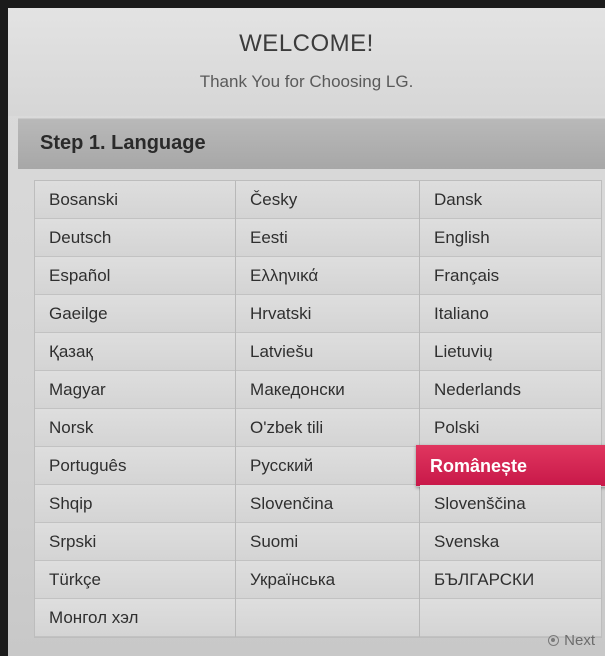 The image size is (605, 656). I want to click on language-option: Svenska, so click(510, 542).